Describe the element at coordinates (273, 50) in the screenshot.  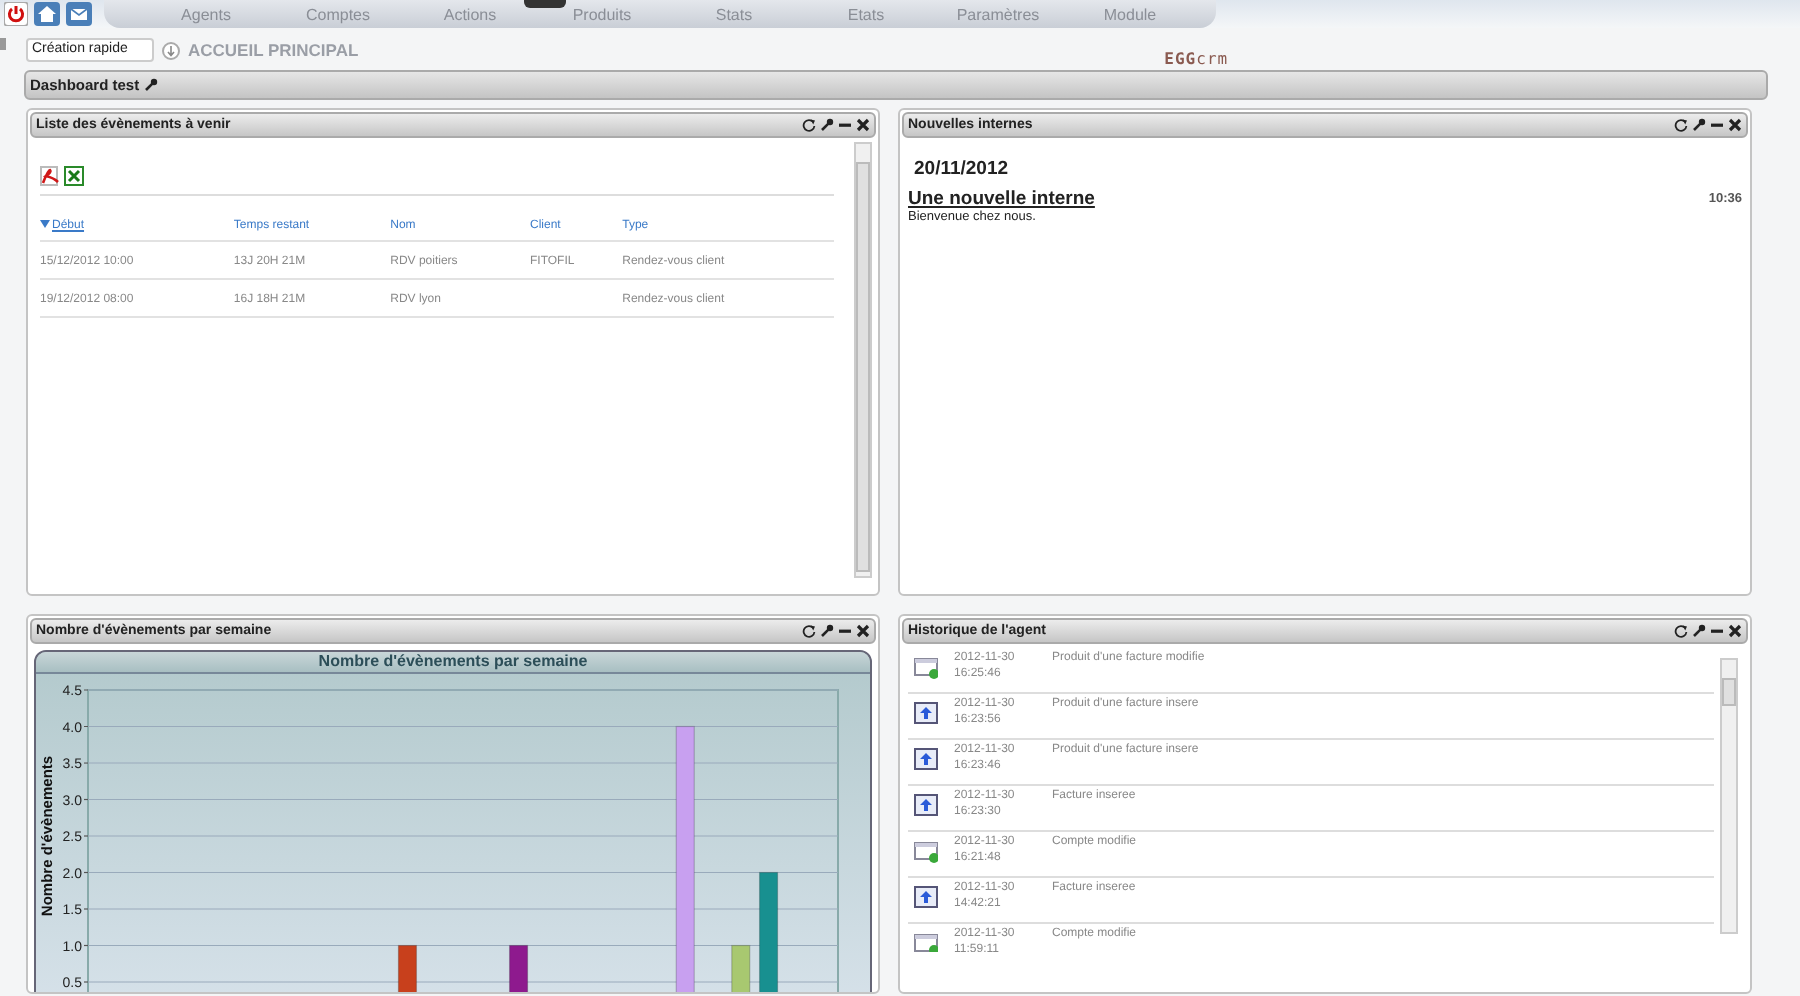
I see `page-title: ACCUEIL PRINCIPAL` at that location.